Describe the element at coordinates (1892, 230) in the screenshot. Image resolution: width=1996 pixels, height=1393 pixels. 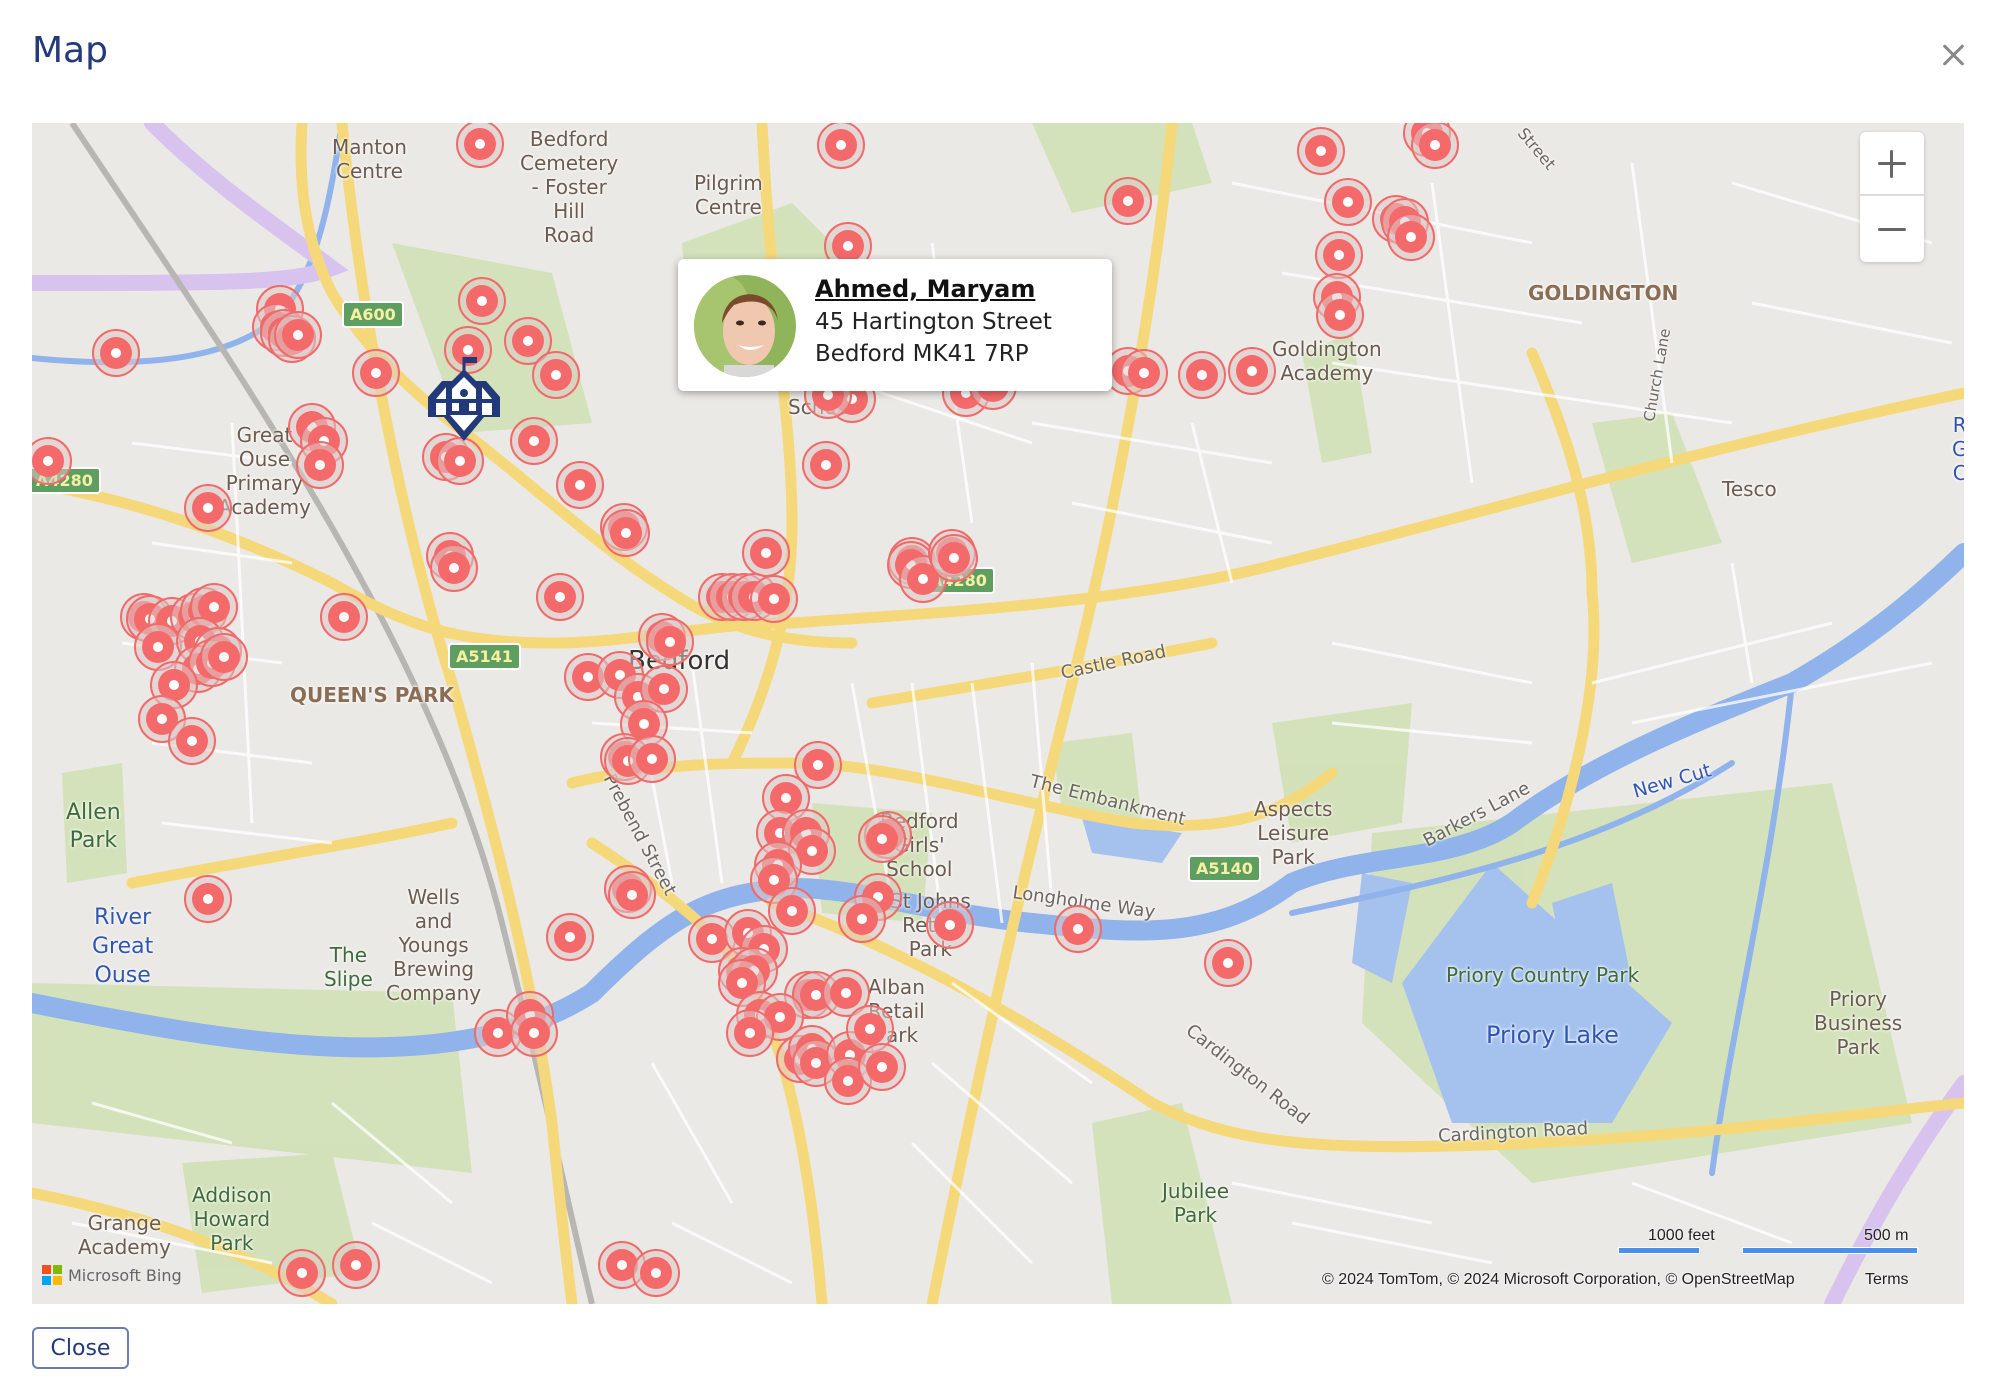
I see `zoom-out-button` at that location.